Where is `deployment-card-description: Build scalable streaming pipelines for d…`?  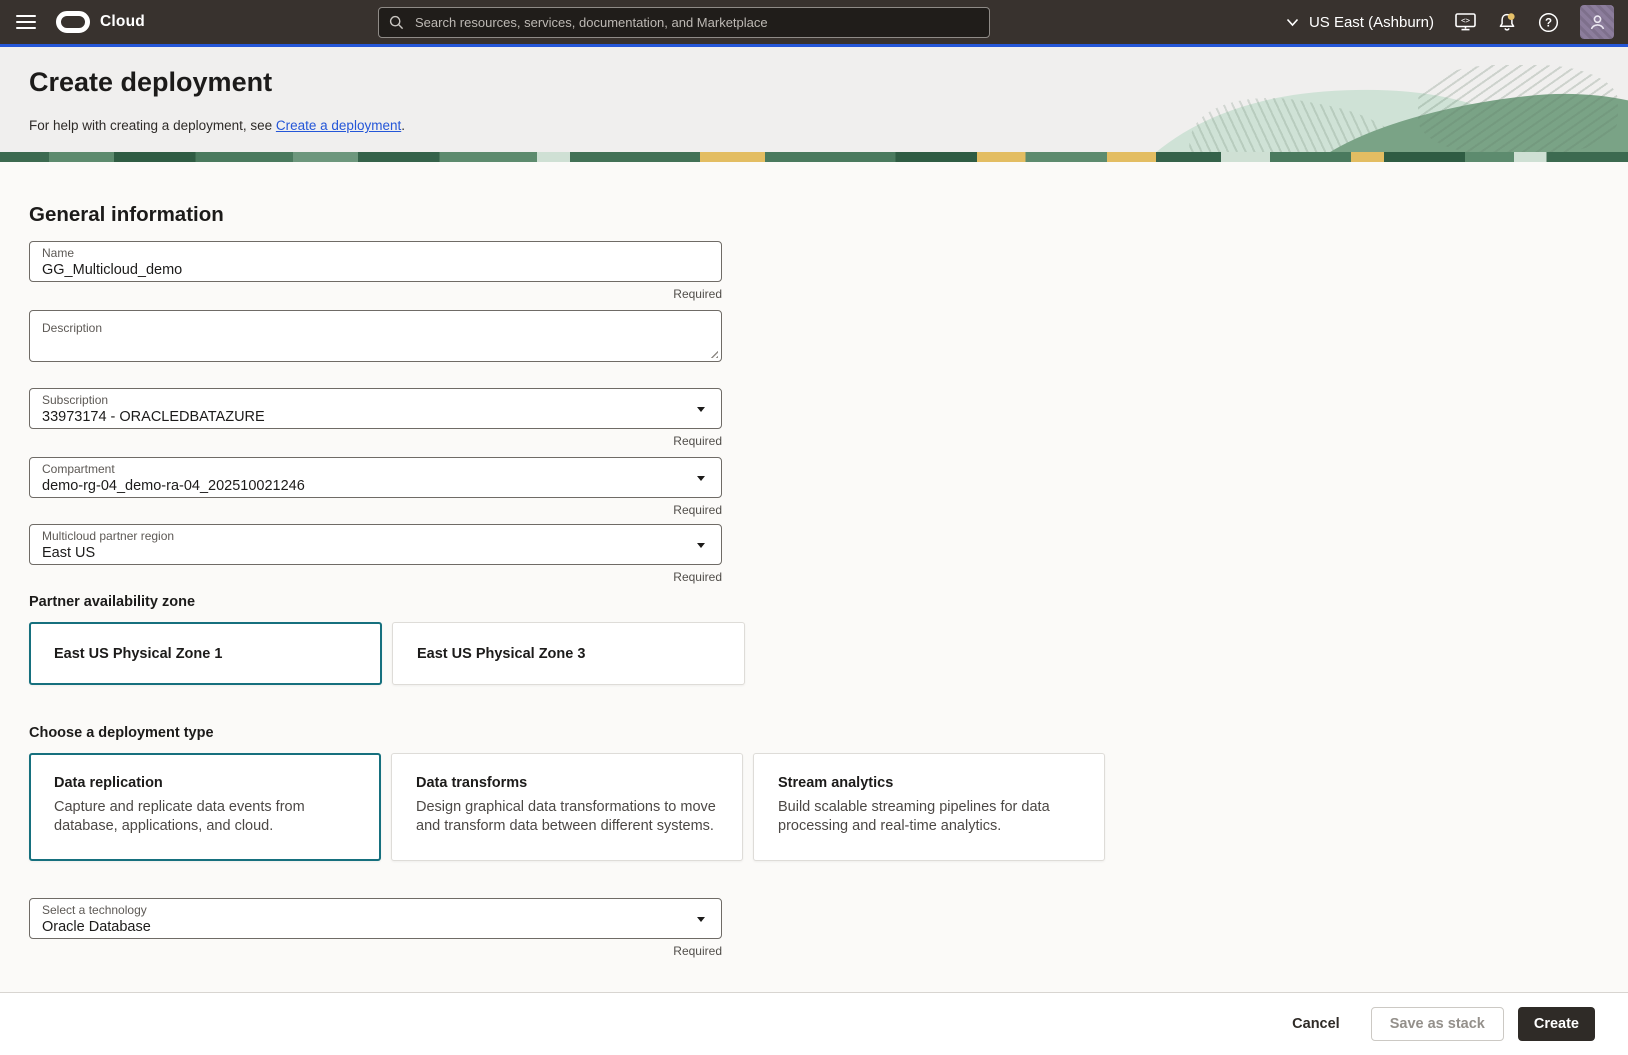 deployment-card-description: Build scalable streaming pipelines for d… is located at coordinates (914, 817).